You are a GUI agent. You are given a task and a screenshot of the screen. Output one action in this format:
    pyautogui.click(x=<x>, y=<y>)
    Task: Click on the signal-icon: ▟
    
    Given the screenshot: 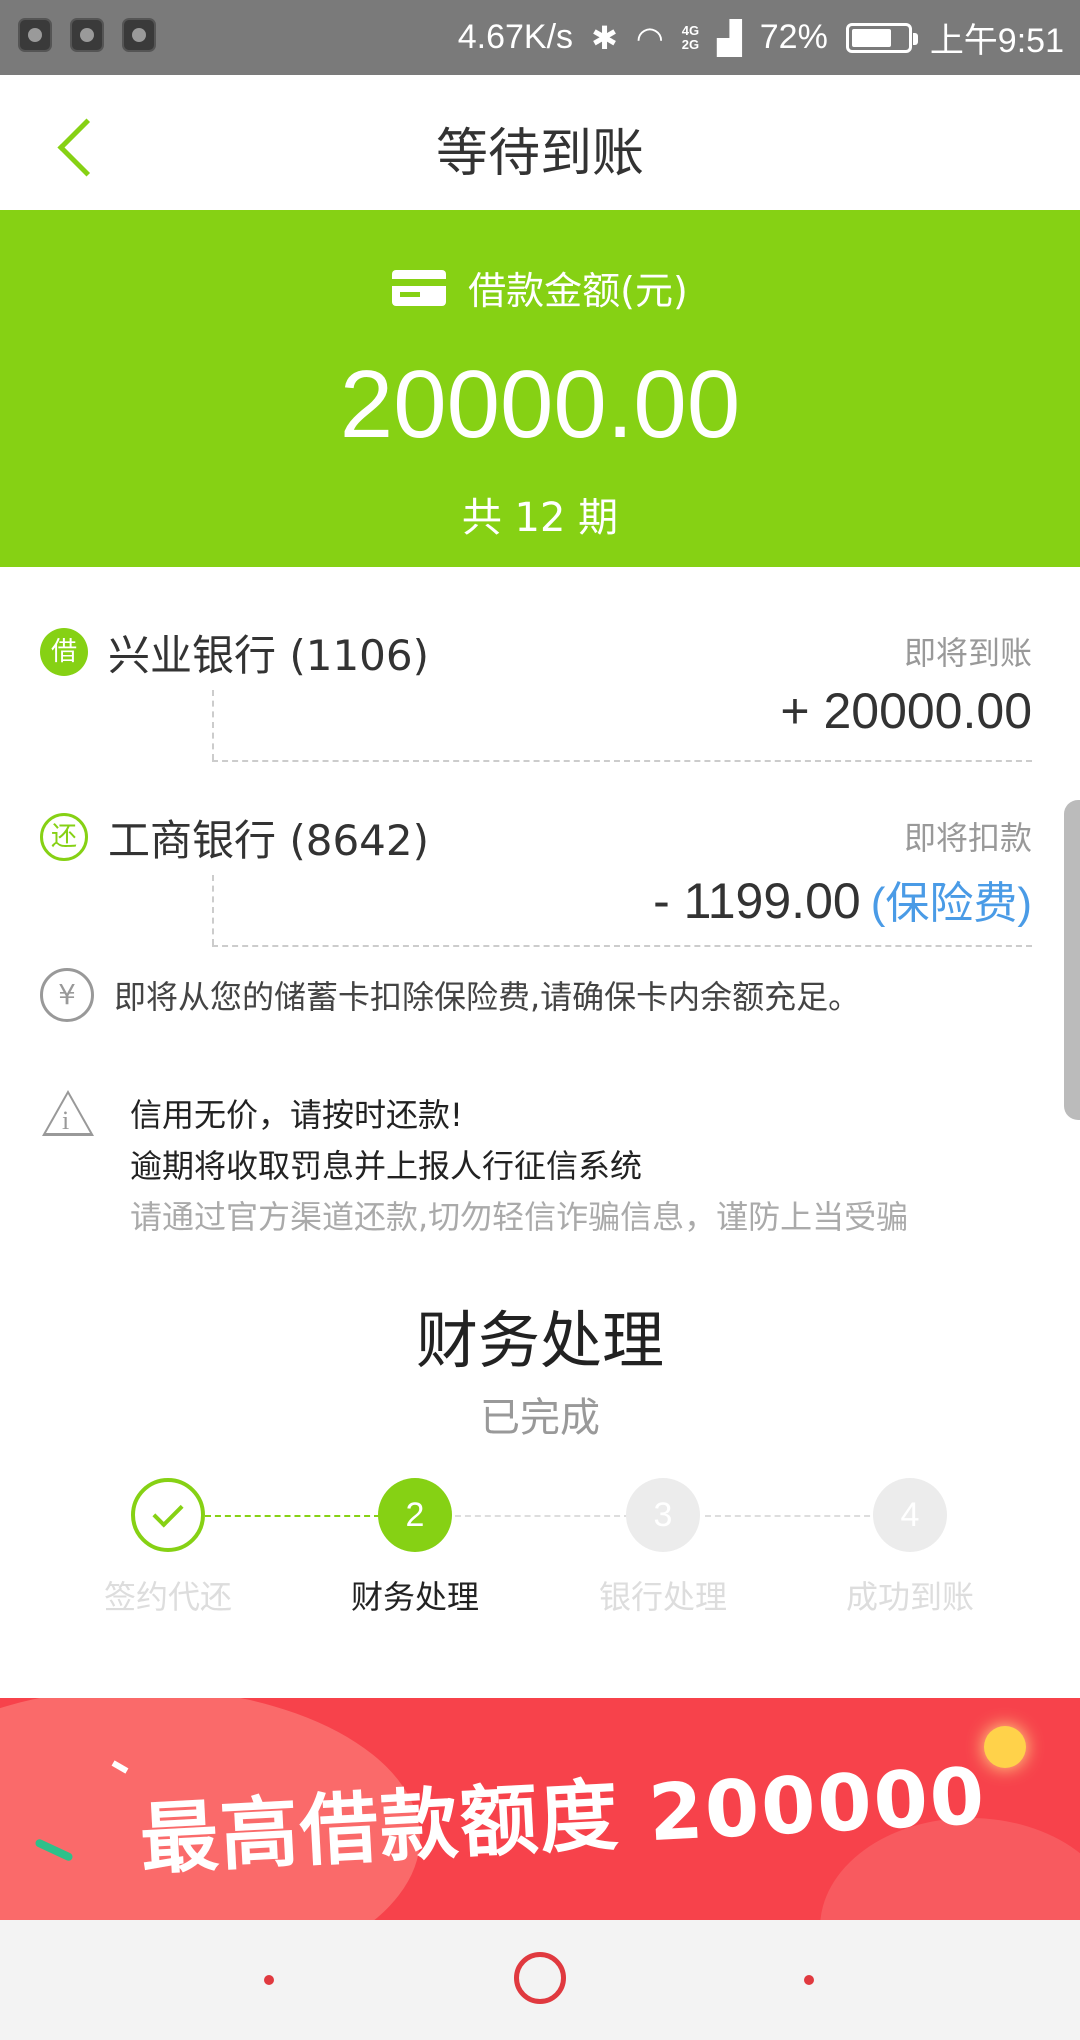 What is the action you would take?
    pyautogui.click(x=729, y=37)
    